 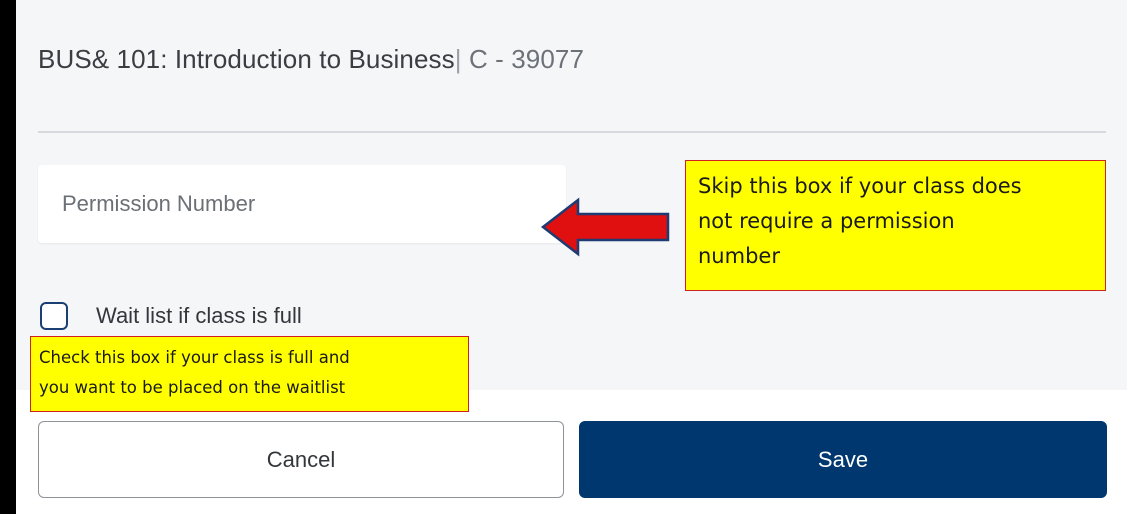 What do you see at coordinates (605, 227) in the screenshot?
I see `left-arrow-icon` at bounding box center [605, 227].